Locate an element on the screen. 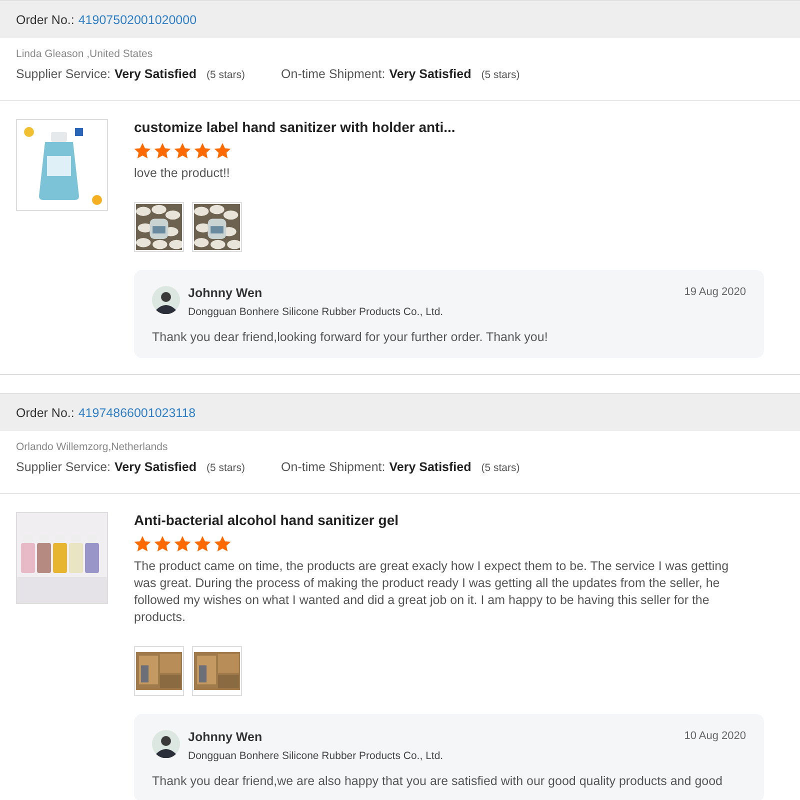  order-number-link: 41974866001023118 is located at coordinates (137, 413).